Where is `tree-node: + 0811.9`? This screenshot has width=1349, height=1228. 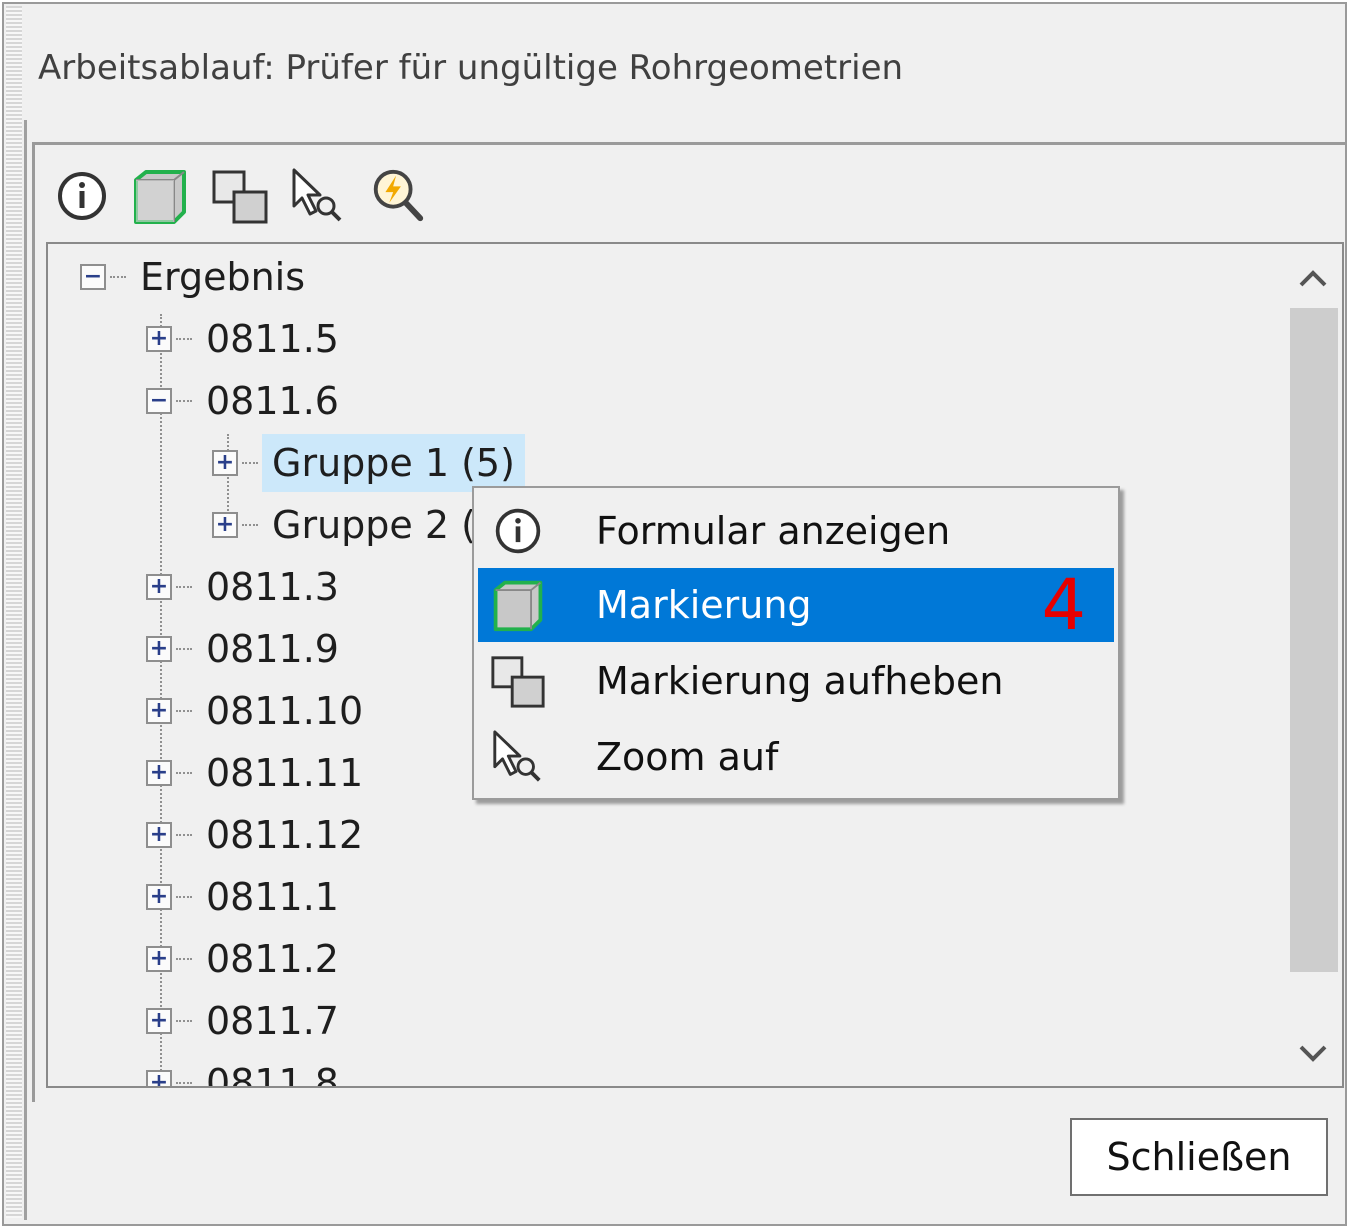 tree-node: + 0811.9 is located at coordinates (247, 649).